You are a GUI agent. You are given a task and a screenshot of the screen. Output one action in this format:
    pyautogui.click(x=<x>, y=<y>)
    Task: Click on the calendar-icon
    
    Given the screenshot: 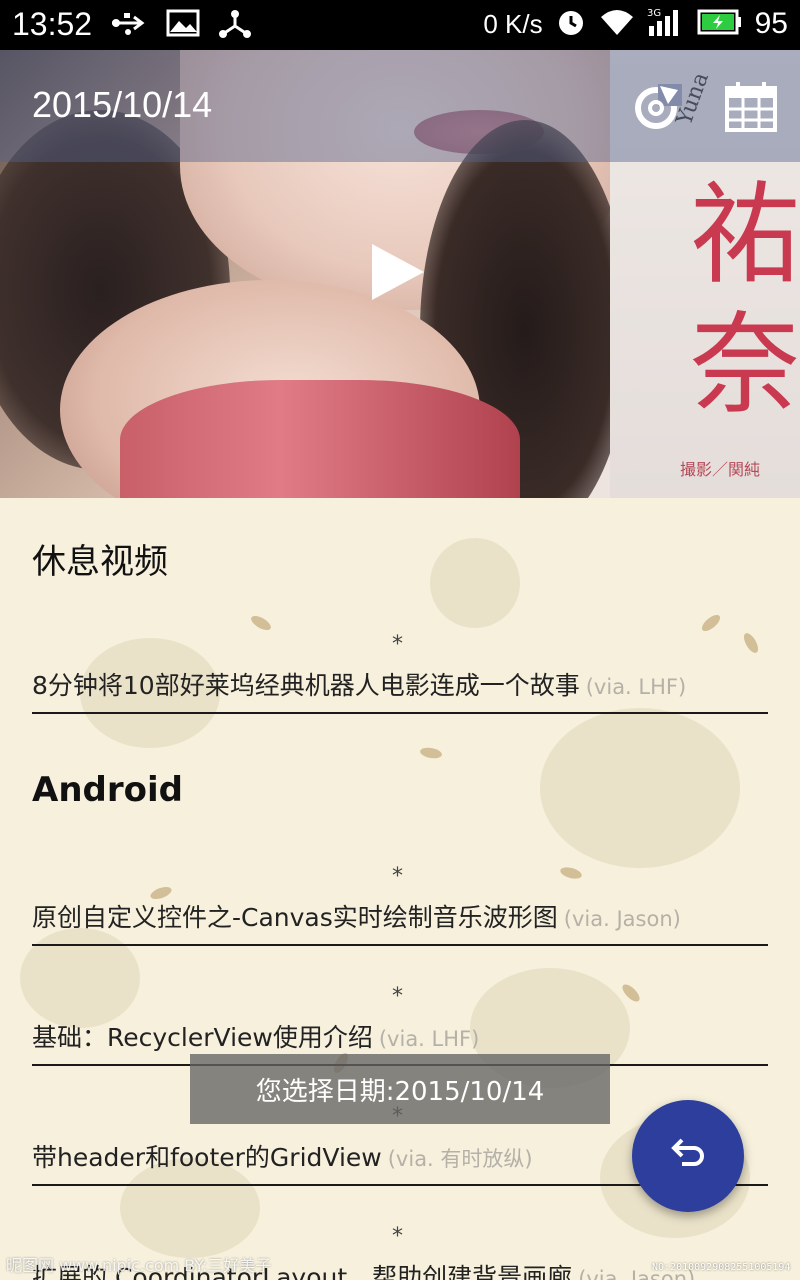 What is the action you would take?
    pyautogui.click(x=751, y=107)
    